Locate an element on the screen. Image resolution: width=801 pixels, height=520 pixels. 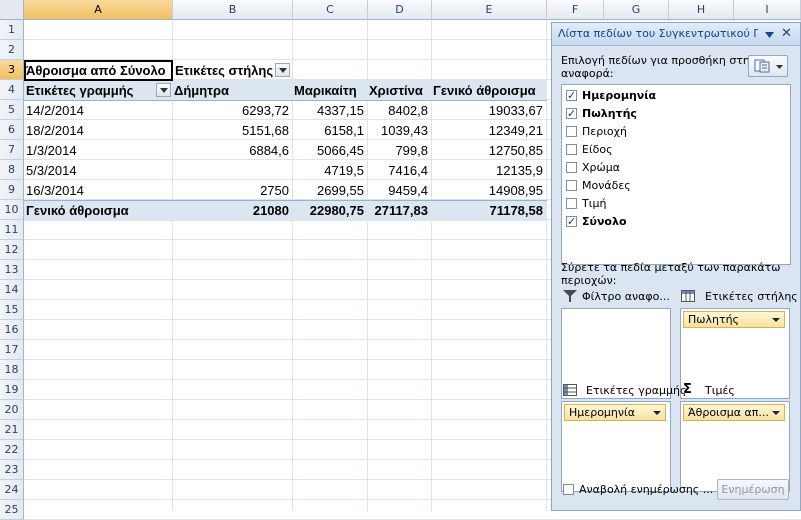
grand-total-label: Γενικό άθροισμα is located at coordinates (99, 211).